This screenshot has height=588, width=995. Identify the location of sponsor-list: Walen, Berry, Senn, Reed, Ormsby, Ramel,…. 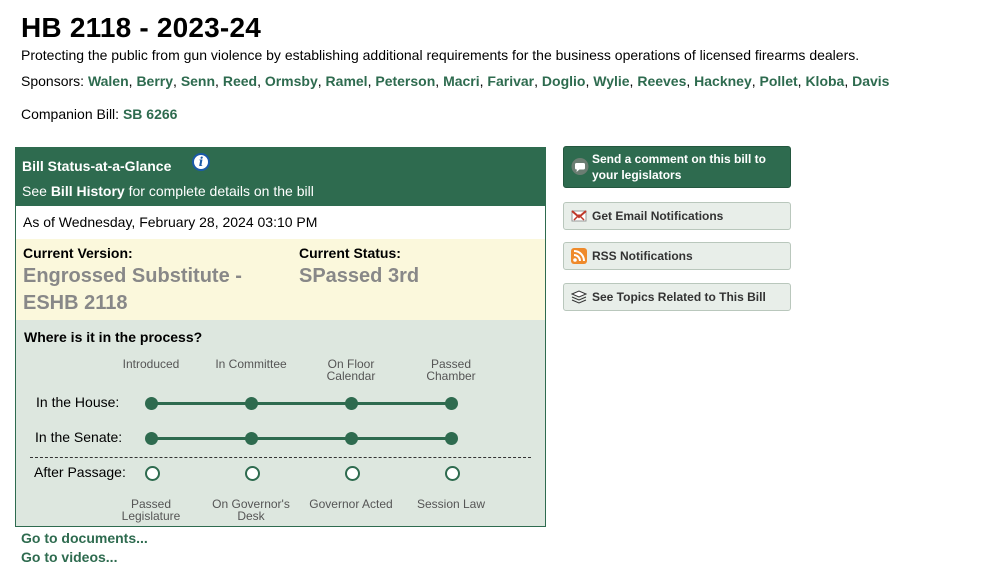
(488, 81).